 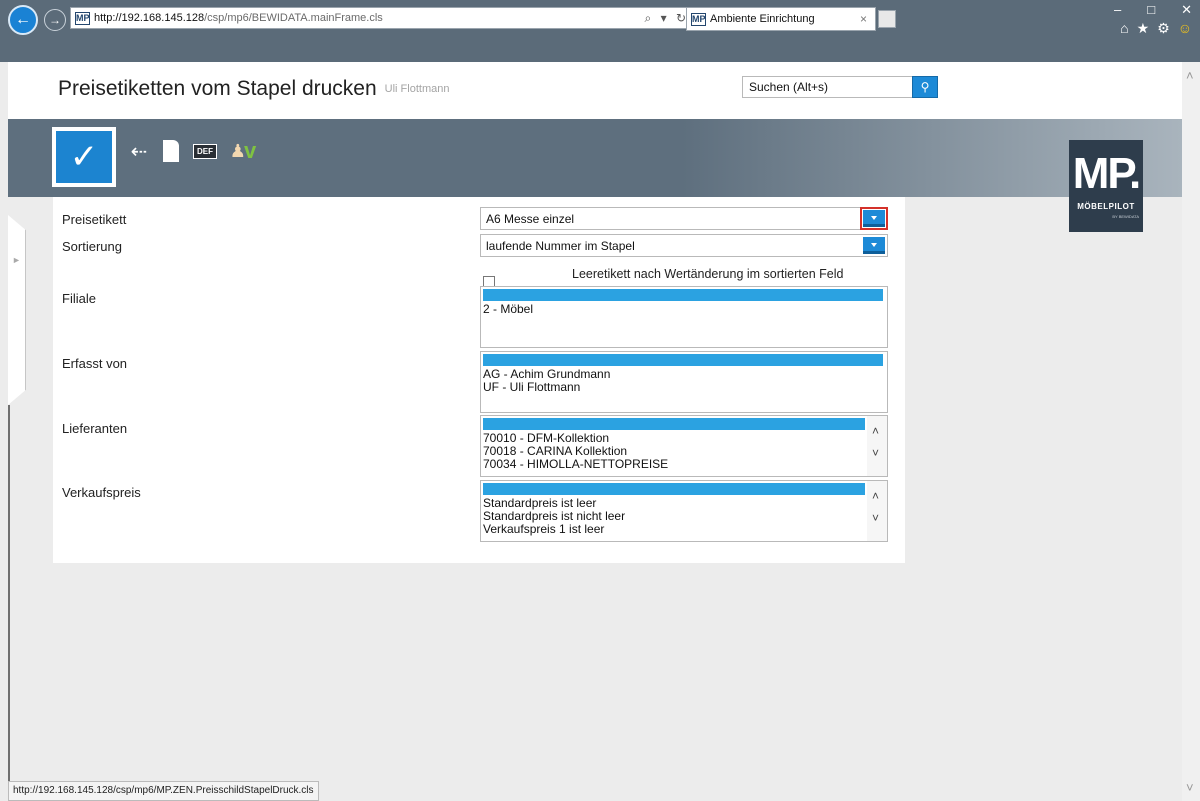 What do you see at coordinates (1143, 28) in the screenshot?
I see `favorites-star-icon: ★` at bounding box center [1143, 28].